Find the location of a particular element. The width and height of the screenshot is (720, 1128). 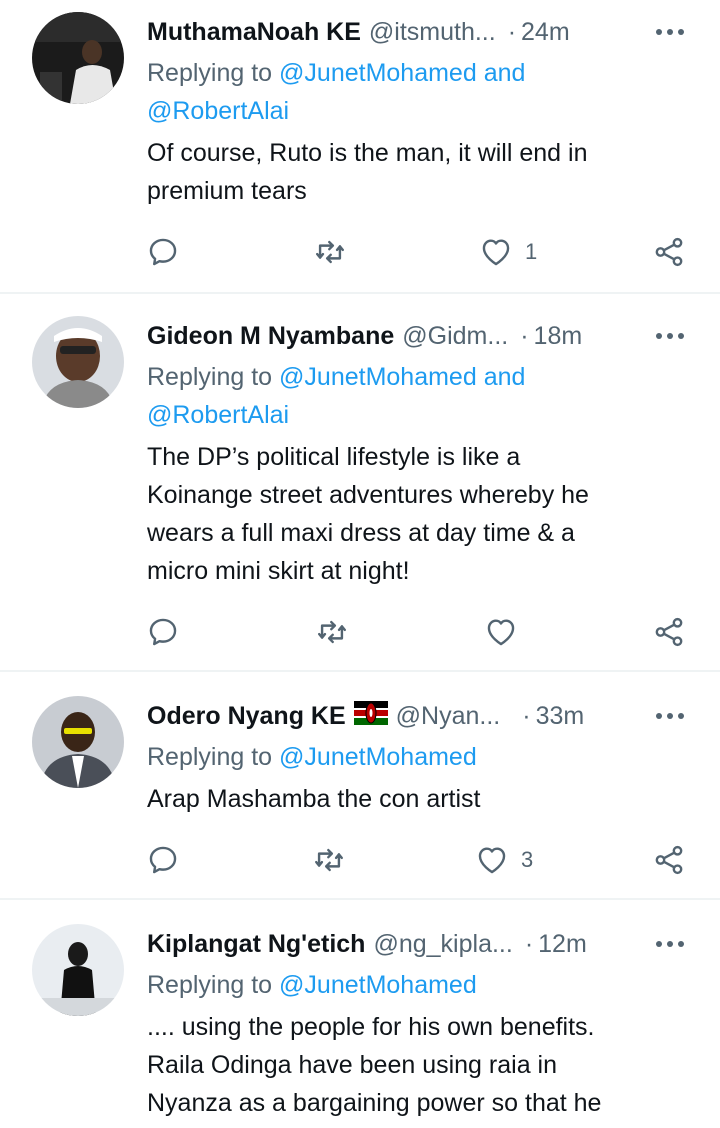

timestamp: 12m is located at coordinates (562, 944).